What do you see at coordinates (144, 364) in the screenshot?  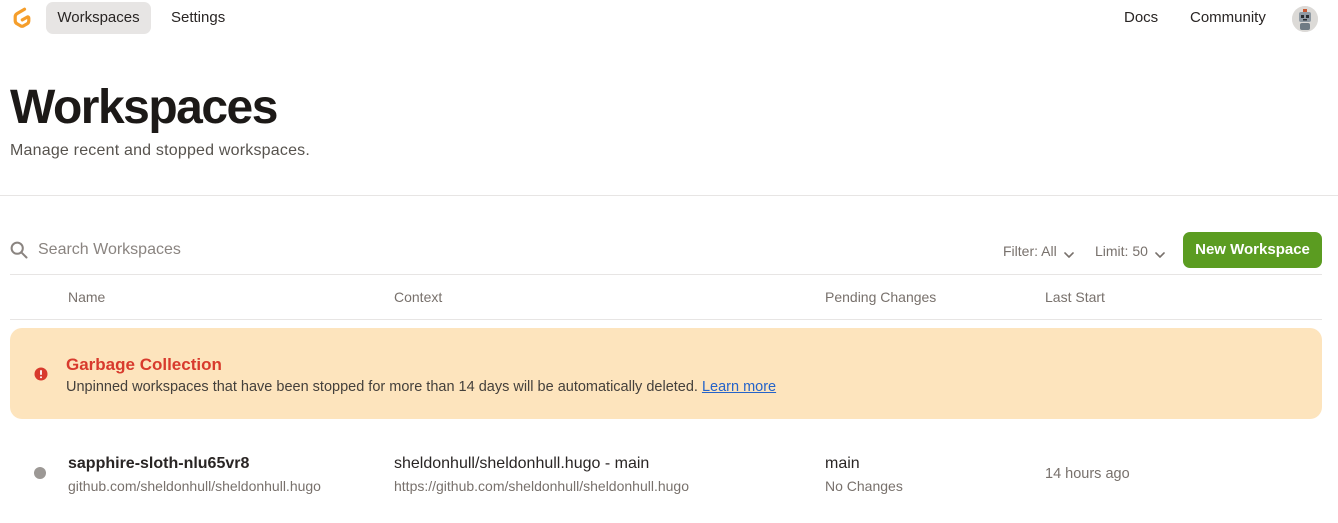 I see `alert-title: Garbage Collection` at bounding box center [144, 364].